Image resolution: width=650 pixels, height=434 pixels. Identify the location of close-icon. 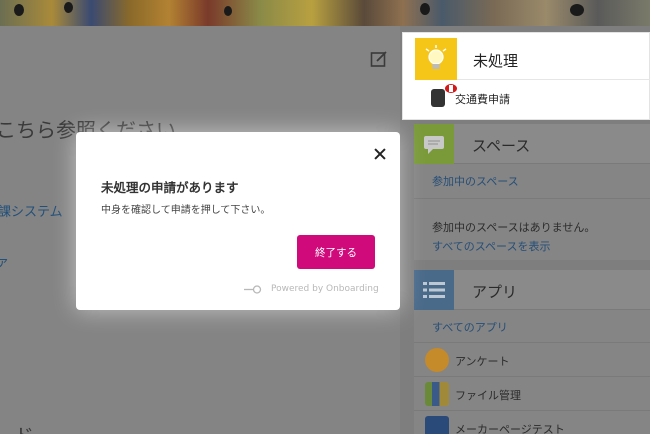
(380, 154).